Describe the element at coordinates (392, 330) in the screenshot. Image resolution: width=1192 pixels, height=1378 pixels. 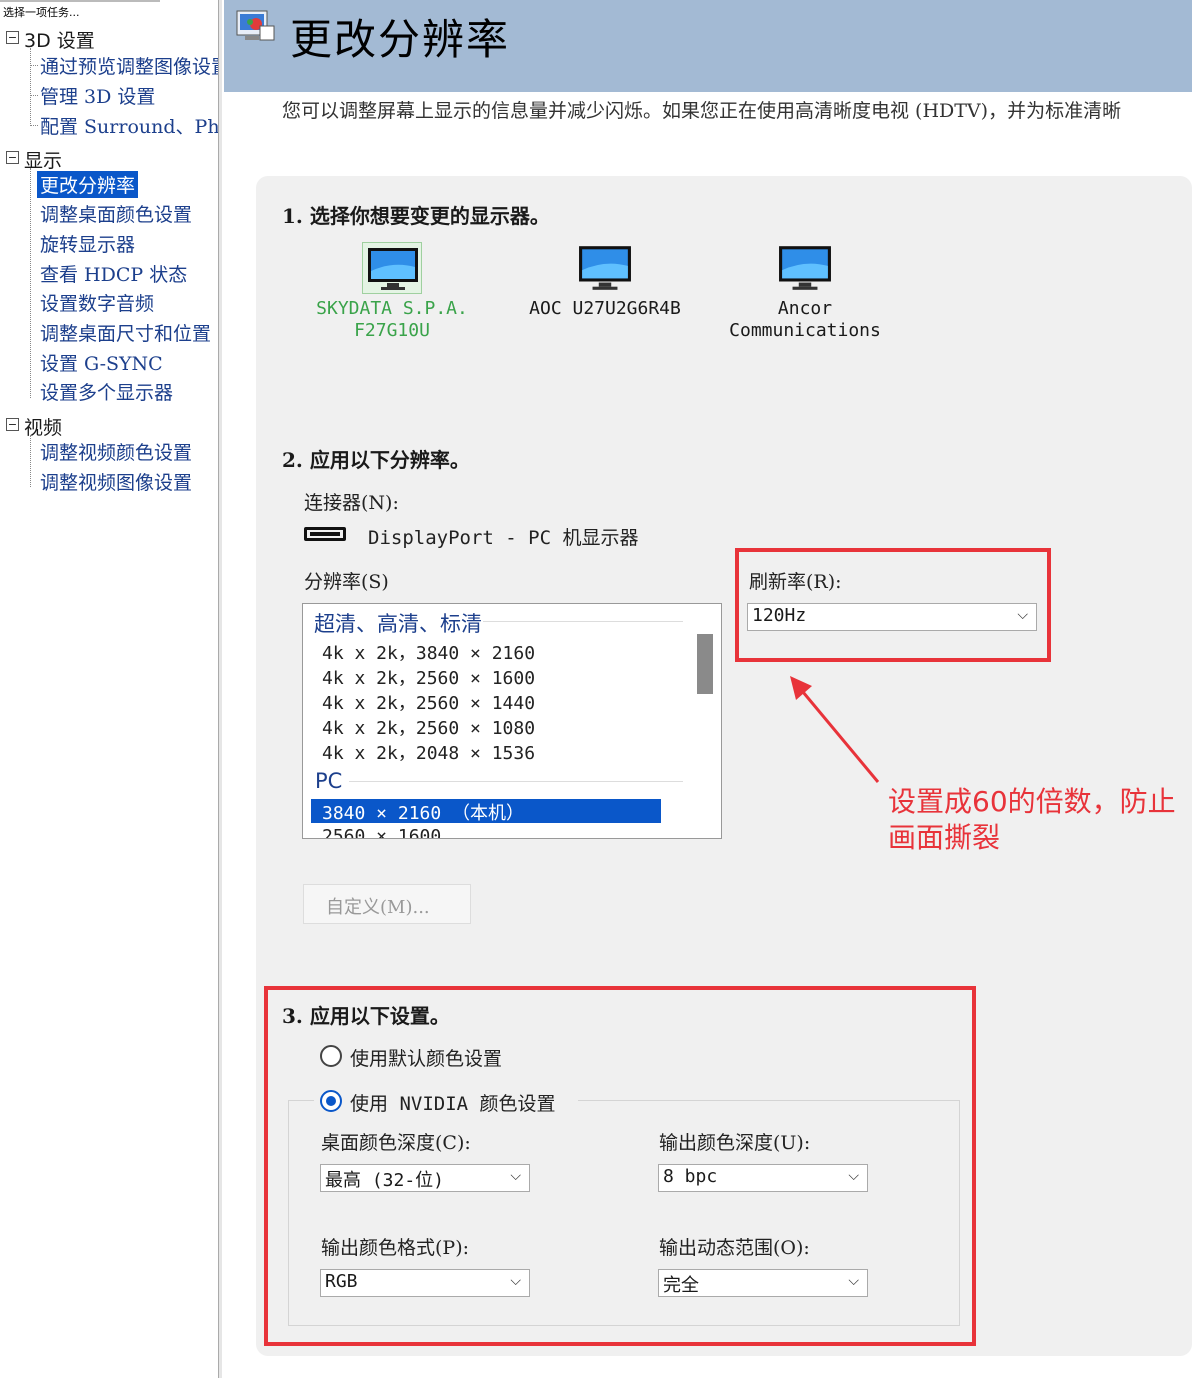
I see `monitor-skydata-model: F27G10U` at that location.